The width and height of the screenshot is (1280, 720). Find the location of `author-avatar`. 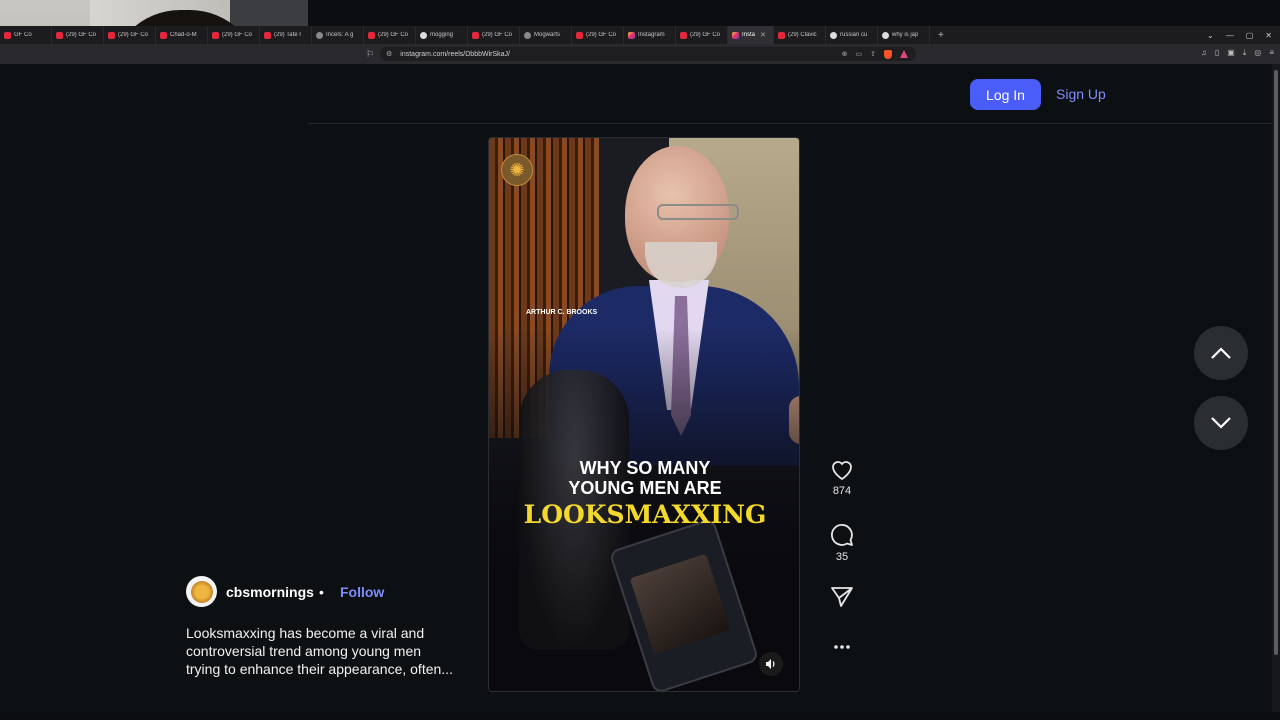

author-avatar is located at coordinates (201, 591).